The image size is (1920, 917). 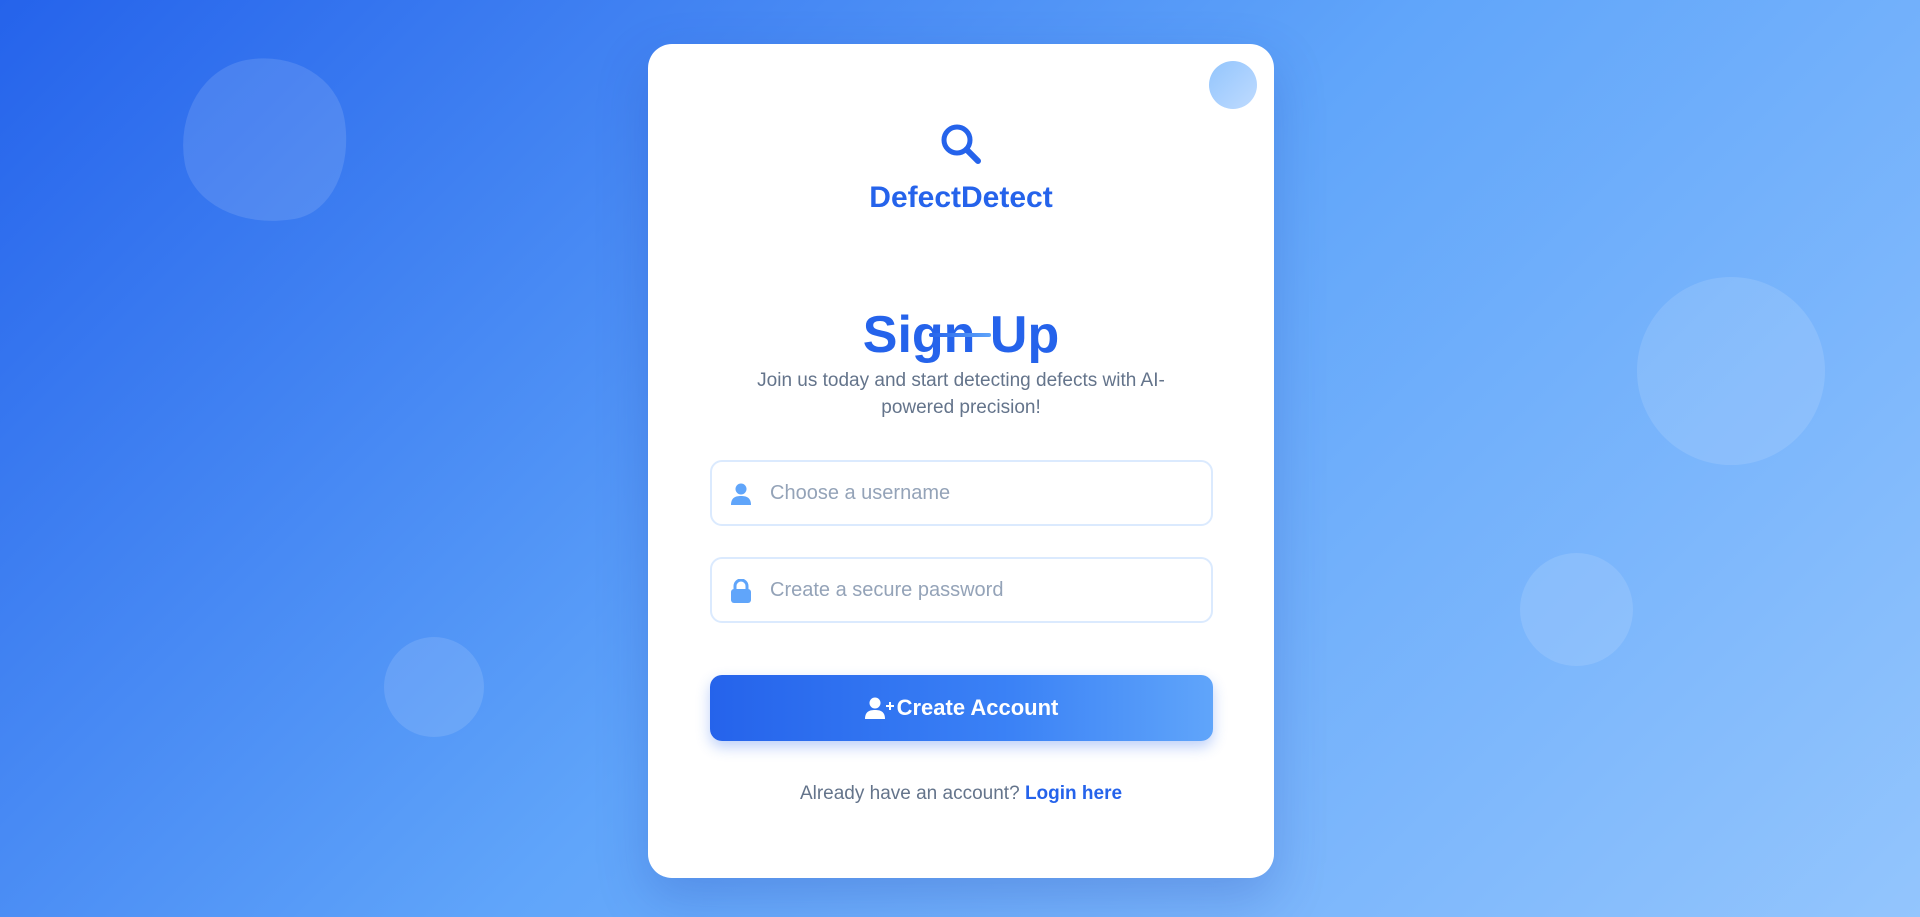 I want to click on username-input, so click(x=985, y=493).